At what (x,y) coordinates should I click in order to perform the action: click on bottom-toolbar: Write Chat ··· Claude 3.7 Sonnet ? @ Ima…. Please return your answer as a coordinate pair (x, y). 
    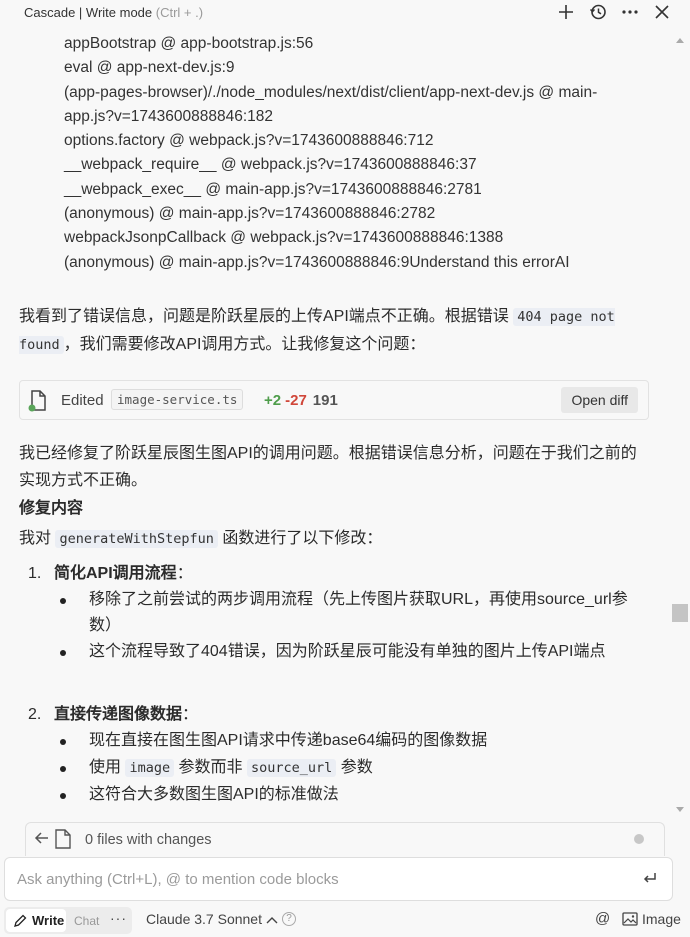
    Looking at the image, I should click on (345, 921).